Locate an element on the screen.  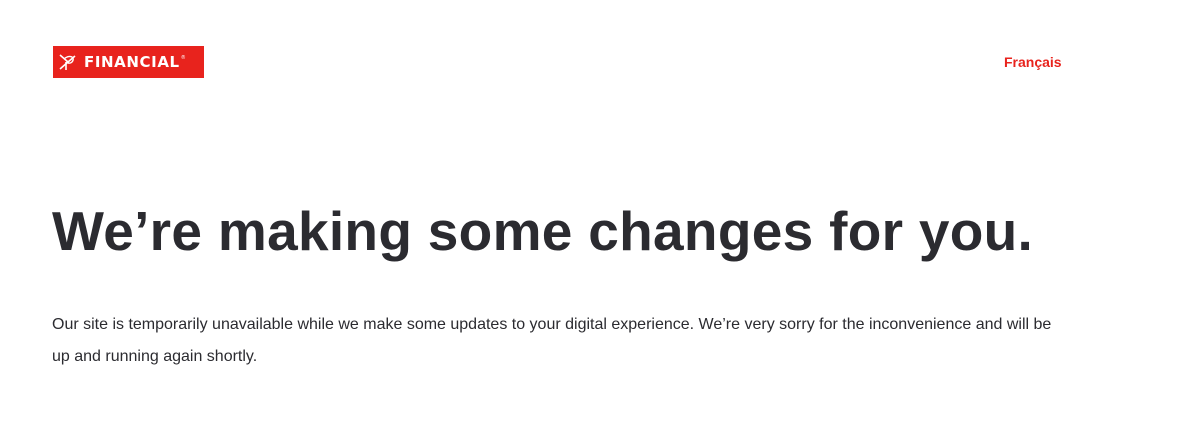
brand-logo: FINANCIAL ® is located at coordinates (128, 62).